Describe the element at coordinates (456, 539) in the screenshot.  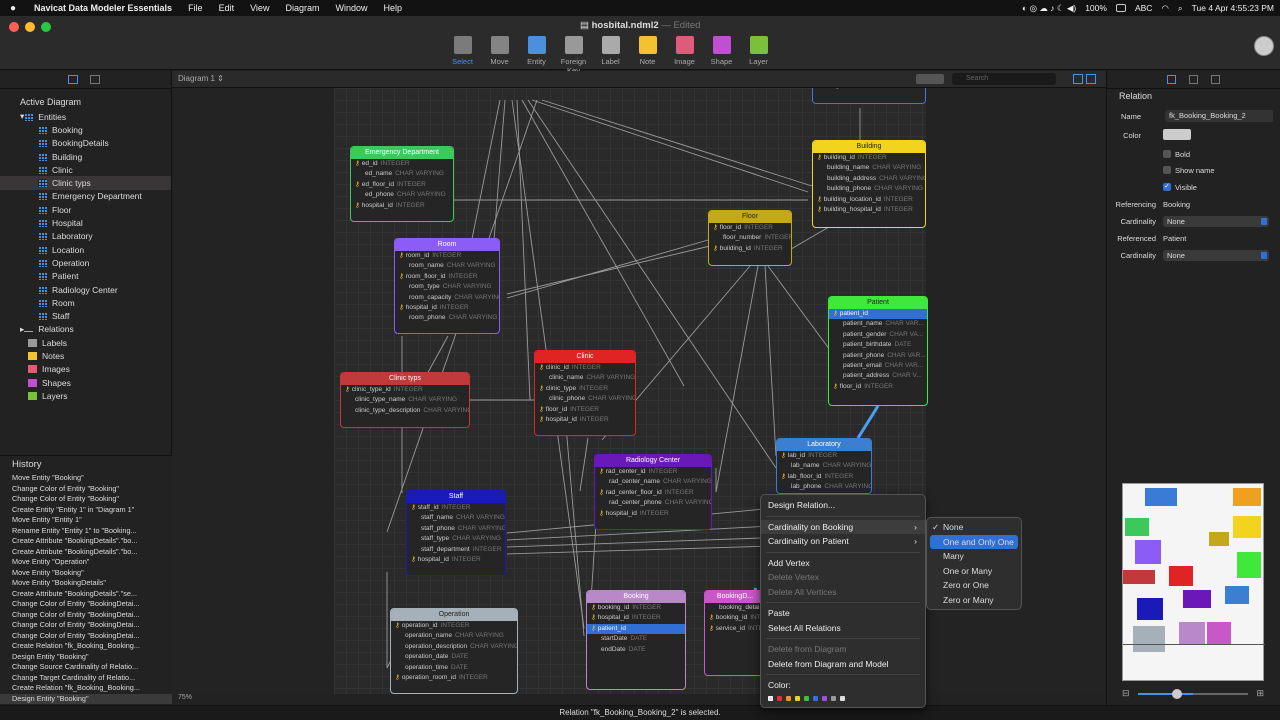
I see `entity-field: staff_type CHAR VARYING` at that location.